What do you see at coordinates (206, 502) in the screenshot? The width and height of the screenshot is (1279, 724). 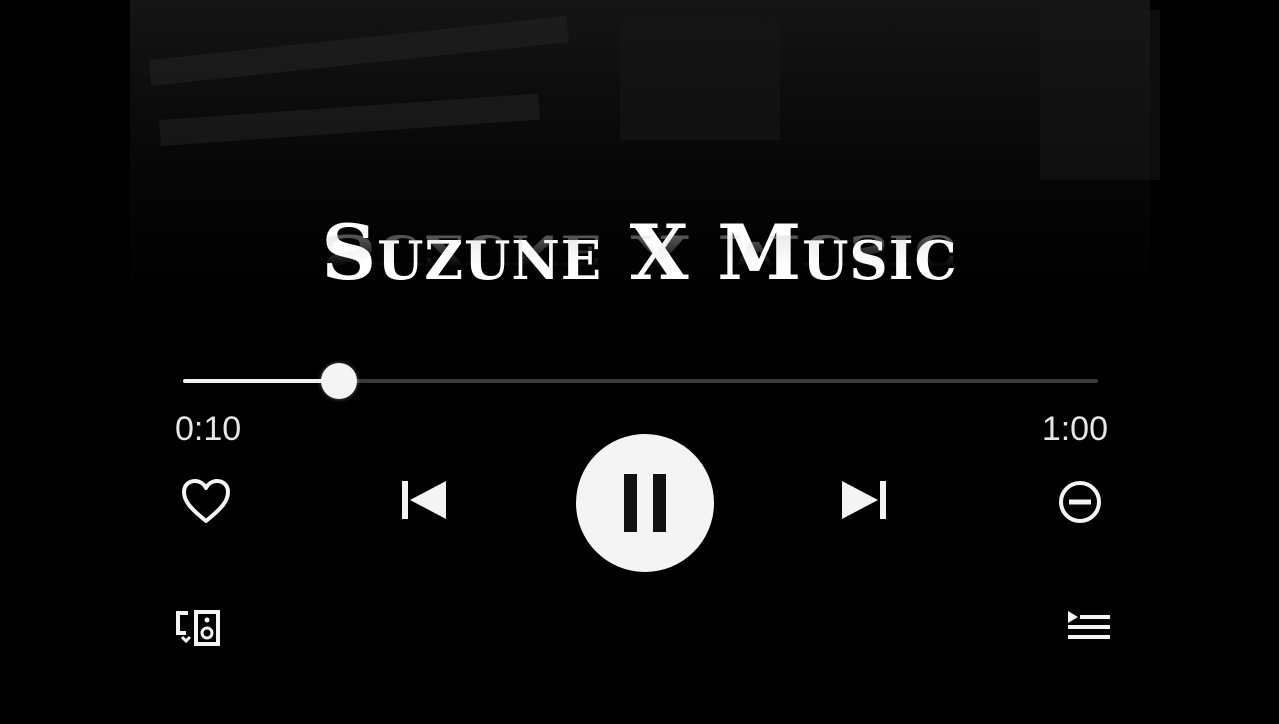 I see `heart-icon` at bounding box center [206, 502].